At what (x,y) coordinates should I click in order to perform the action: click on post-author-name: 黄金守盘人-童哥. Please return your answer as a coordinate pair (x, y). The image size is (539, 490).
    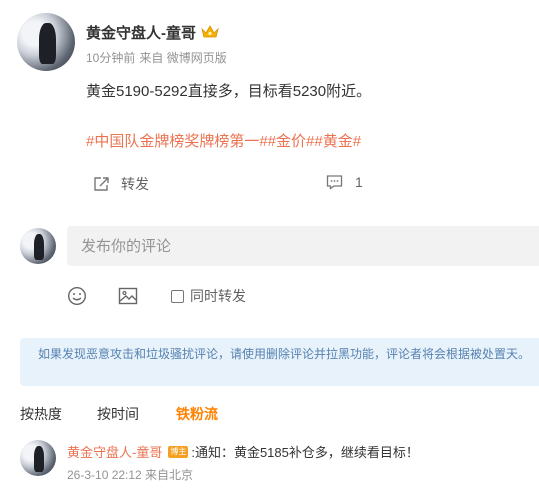
    Looking at the image, I should click on (141, 33).